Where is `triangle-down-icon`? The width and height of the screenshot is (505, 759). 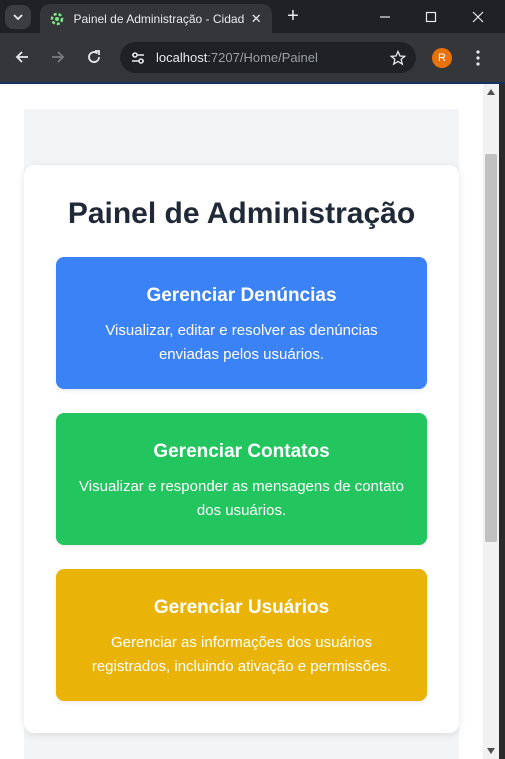 triangle-down-icon is located at coordinates (491, 751).